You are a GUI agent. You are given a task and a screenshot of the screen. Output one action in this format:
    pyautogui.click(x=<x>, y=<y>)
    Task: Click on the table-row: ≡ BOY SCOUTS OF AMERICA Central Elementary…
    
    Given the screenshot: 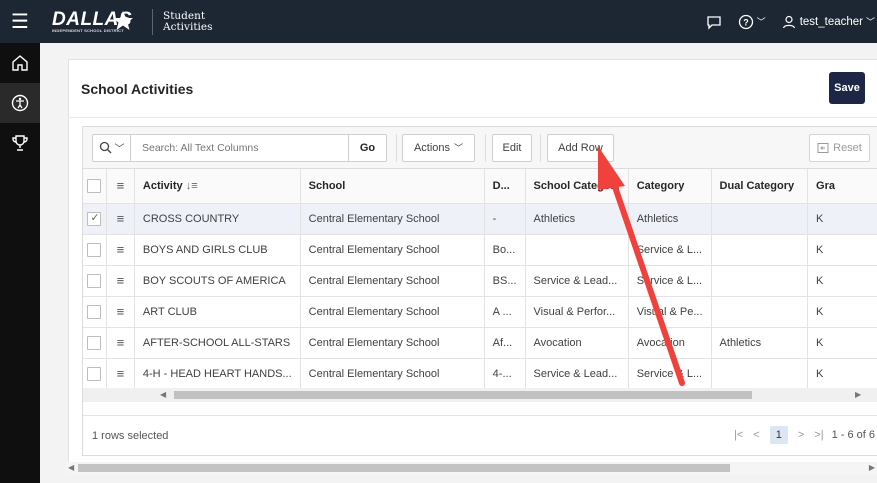 What is the action you would take?
    pyautogui.click(x=480, y=281)
    